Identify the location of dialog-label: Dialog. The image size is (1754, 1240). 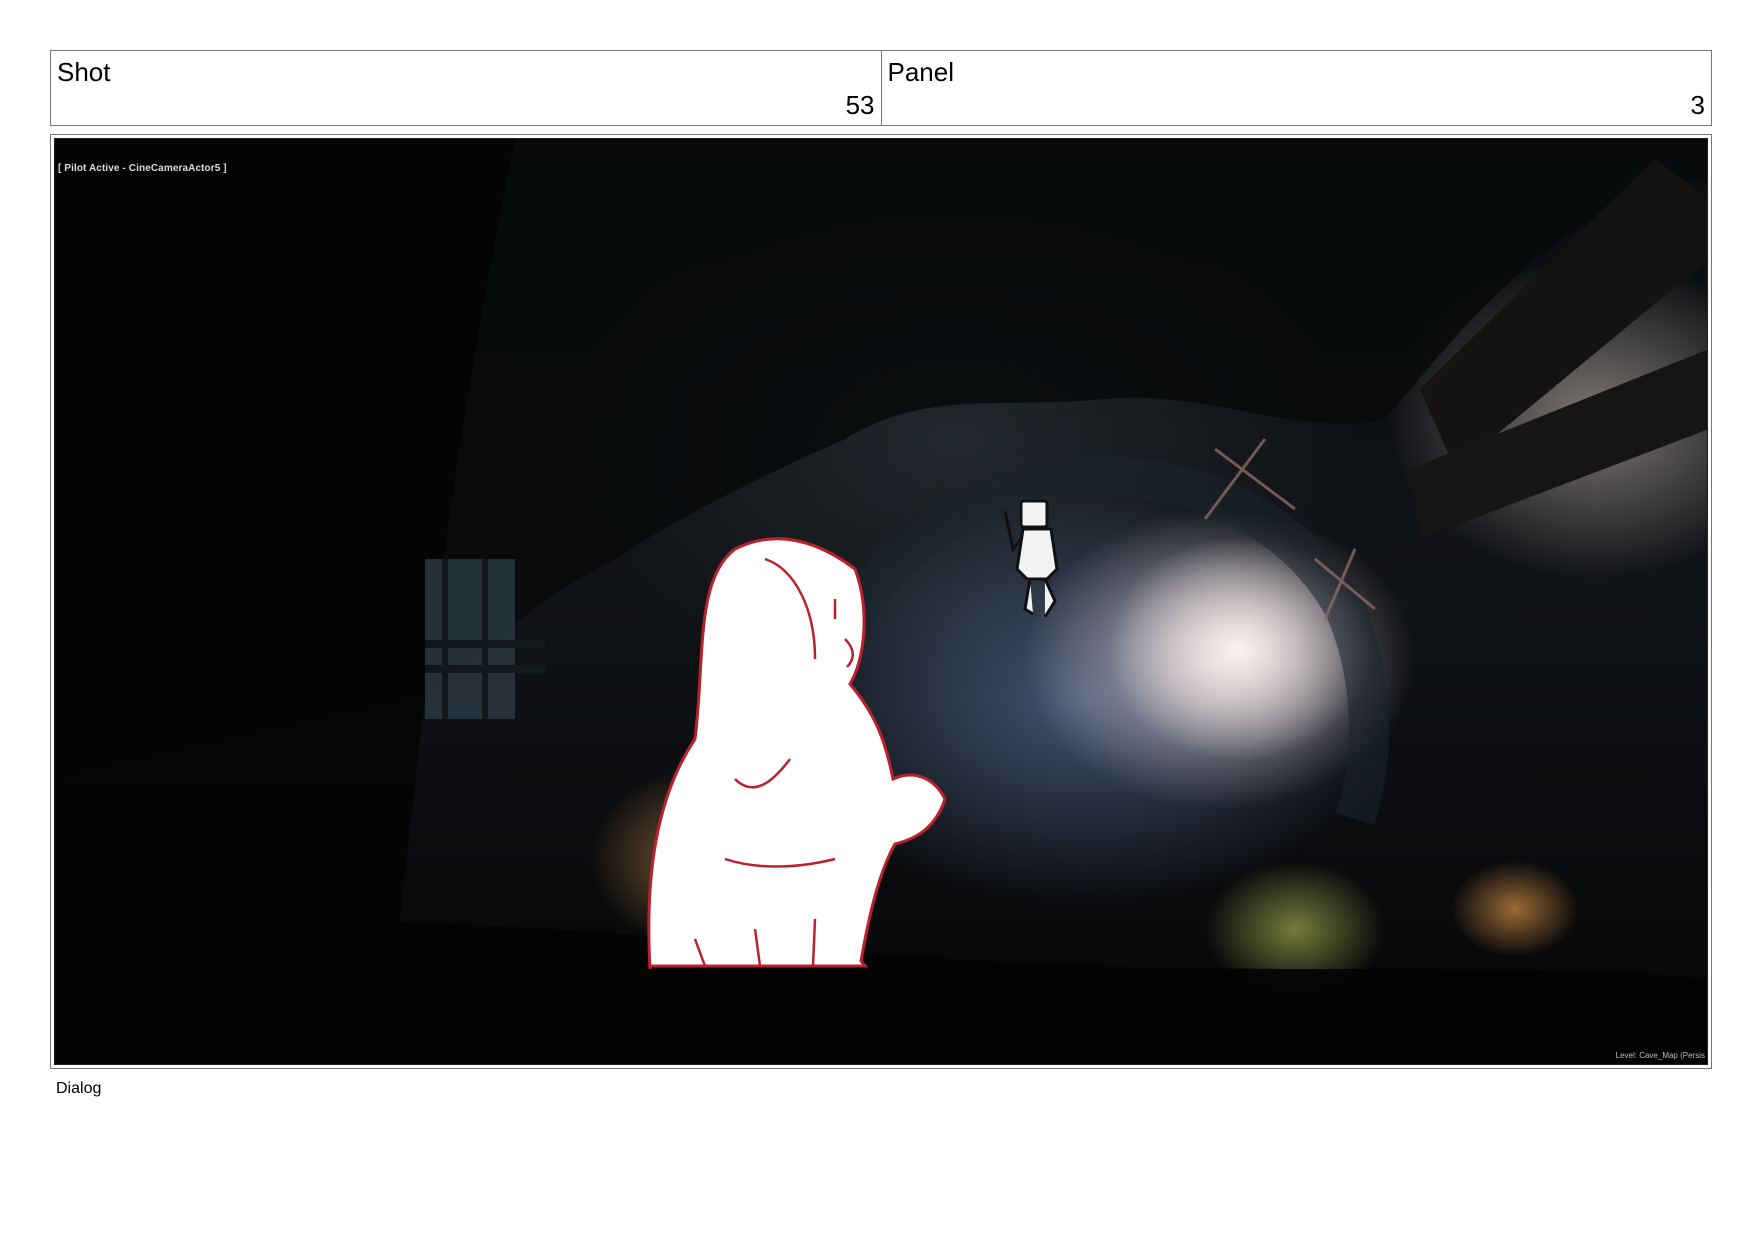
(79, 1088).